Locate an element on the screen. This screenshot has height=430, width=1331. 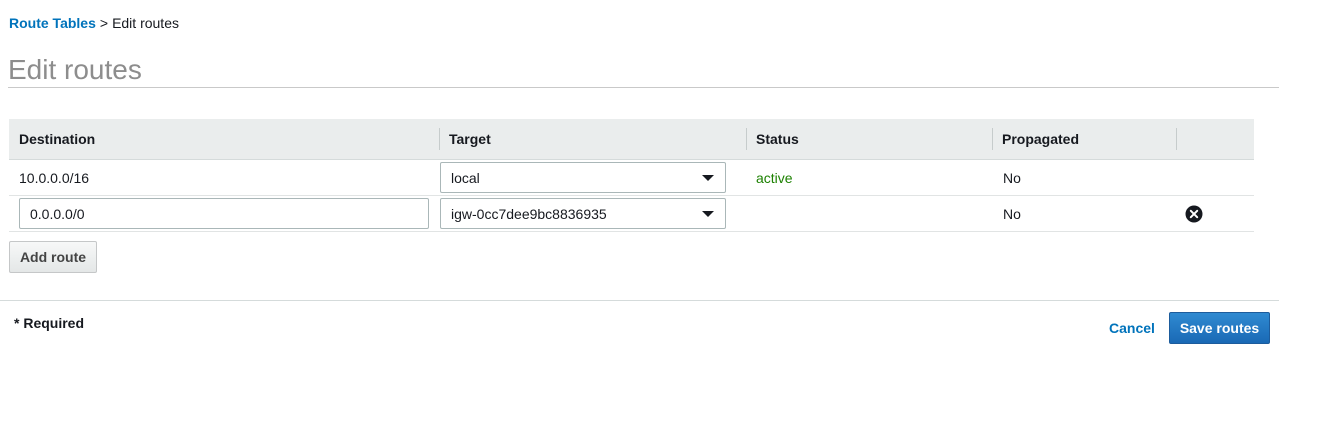
destination-cell: 10.0.0.0/16 is located at coordinates (54, 177).